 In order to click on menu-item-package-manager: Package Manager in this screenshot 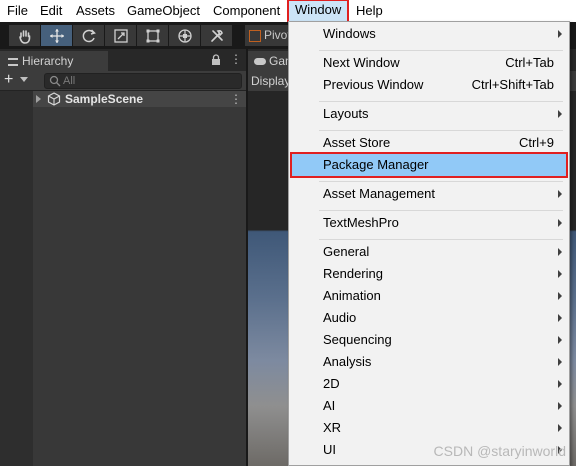, I will do `click(429, 165)`.